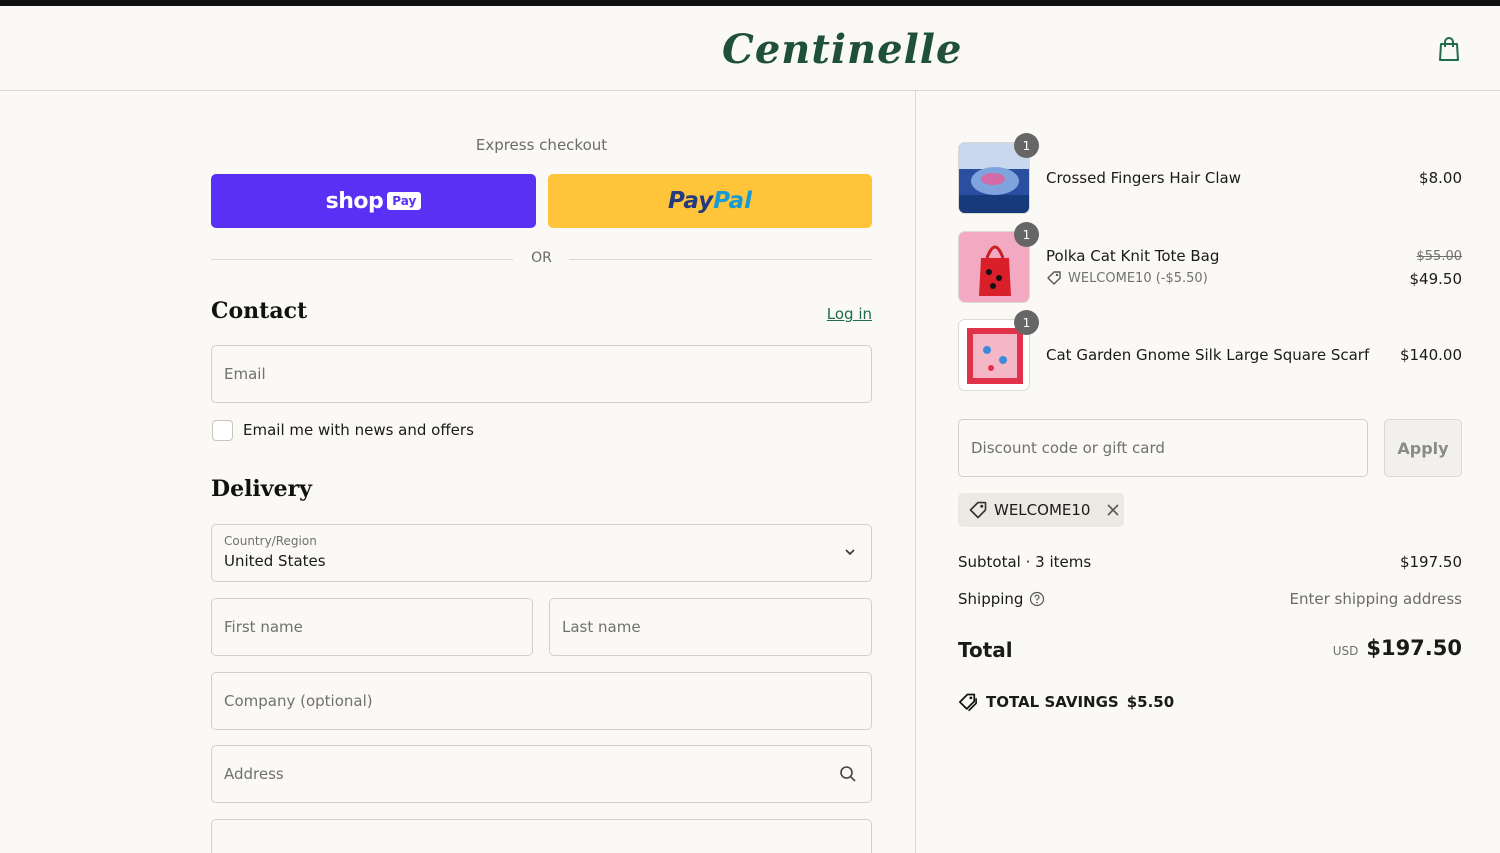 The width and height of the screenshot is (1500, 853). I want to click on last-name-wrapper, so click(710, 627).